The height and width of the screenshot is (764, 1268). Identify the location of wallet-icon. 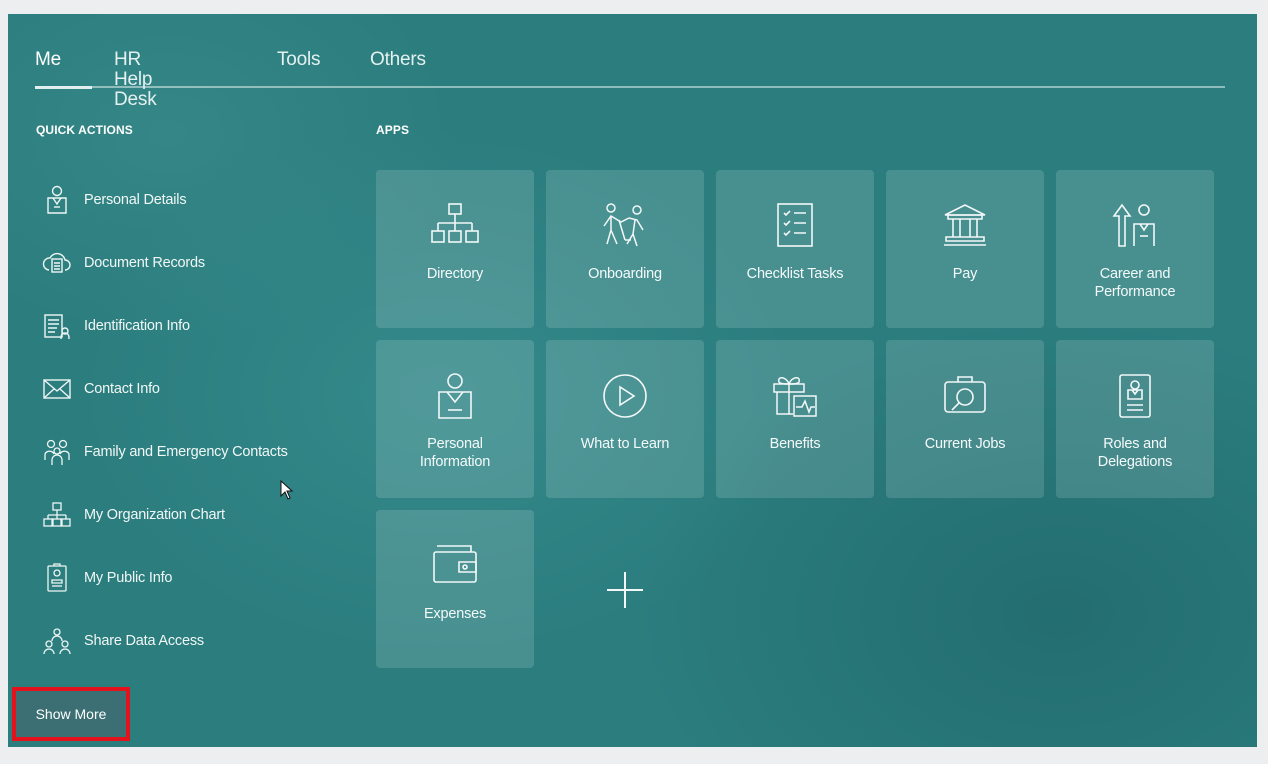
(455, 566).